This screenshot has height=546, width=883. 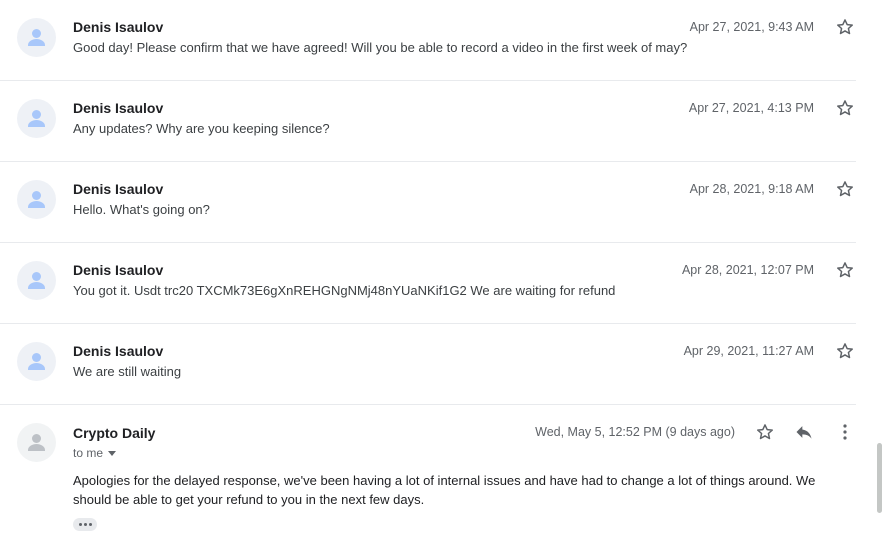 What do you see at coordinates (751, 108) in the screenshot?
I see `message-date: Apr 27, 2021, 4:13 PM` at bounding box center [751, 108].